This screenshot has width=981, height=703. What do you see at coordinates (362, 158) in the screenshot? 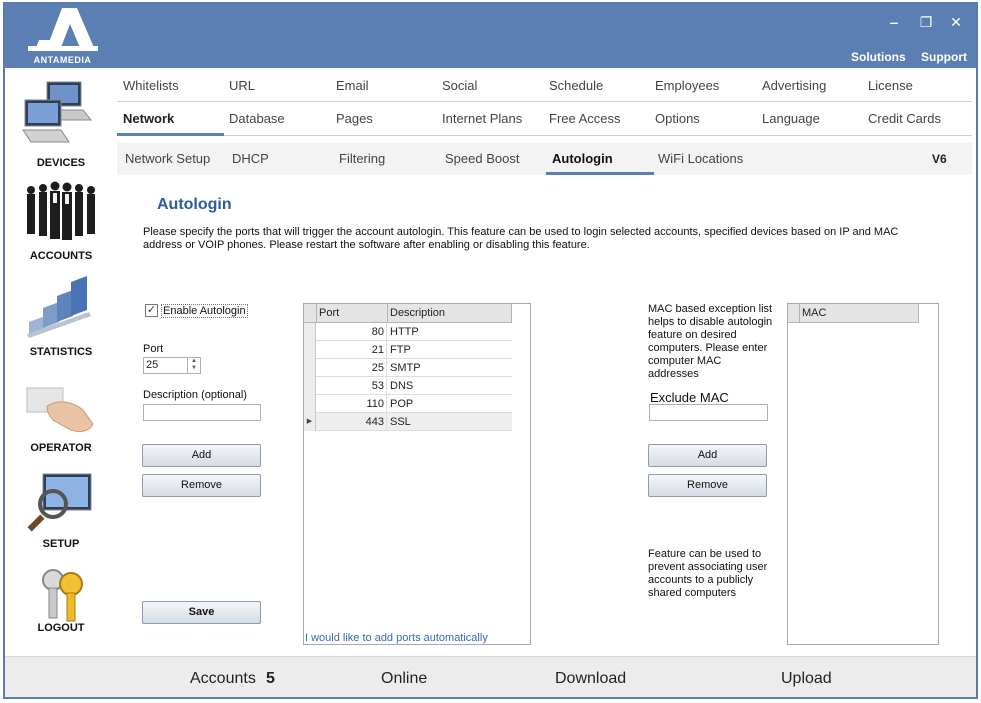
I see `tab-filtering: Filtering` at bounding box center [362, 158].